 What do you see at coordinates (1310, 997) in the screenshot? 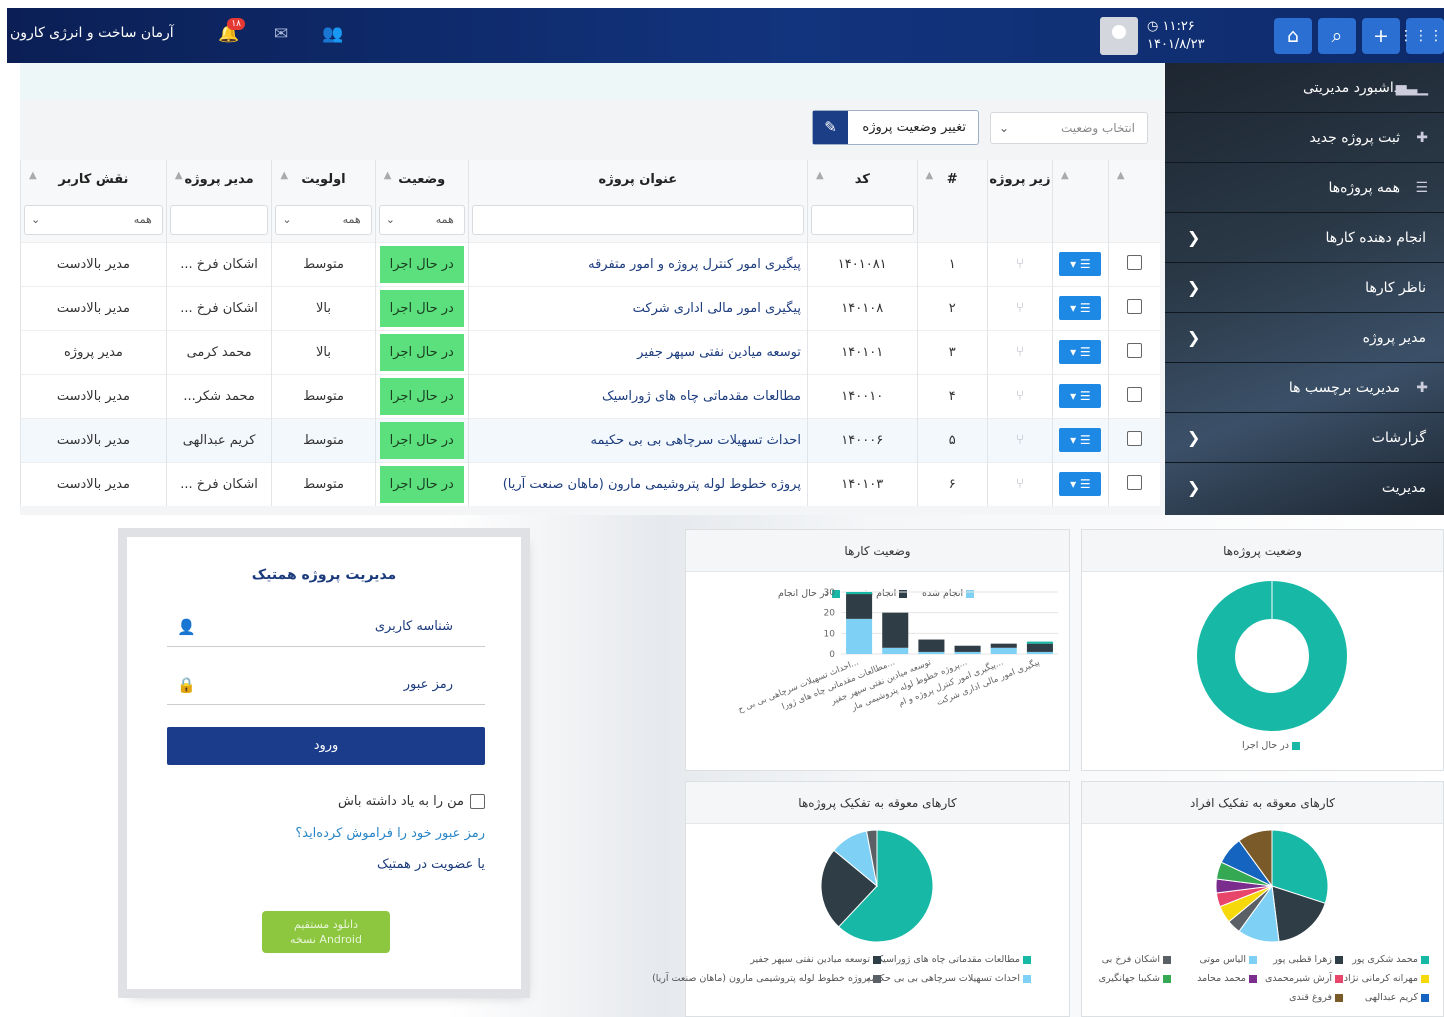
I see `legend-label: فروغ قندی` at bounding box center [1310, 997].